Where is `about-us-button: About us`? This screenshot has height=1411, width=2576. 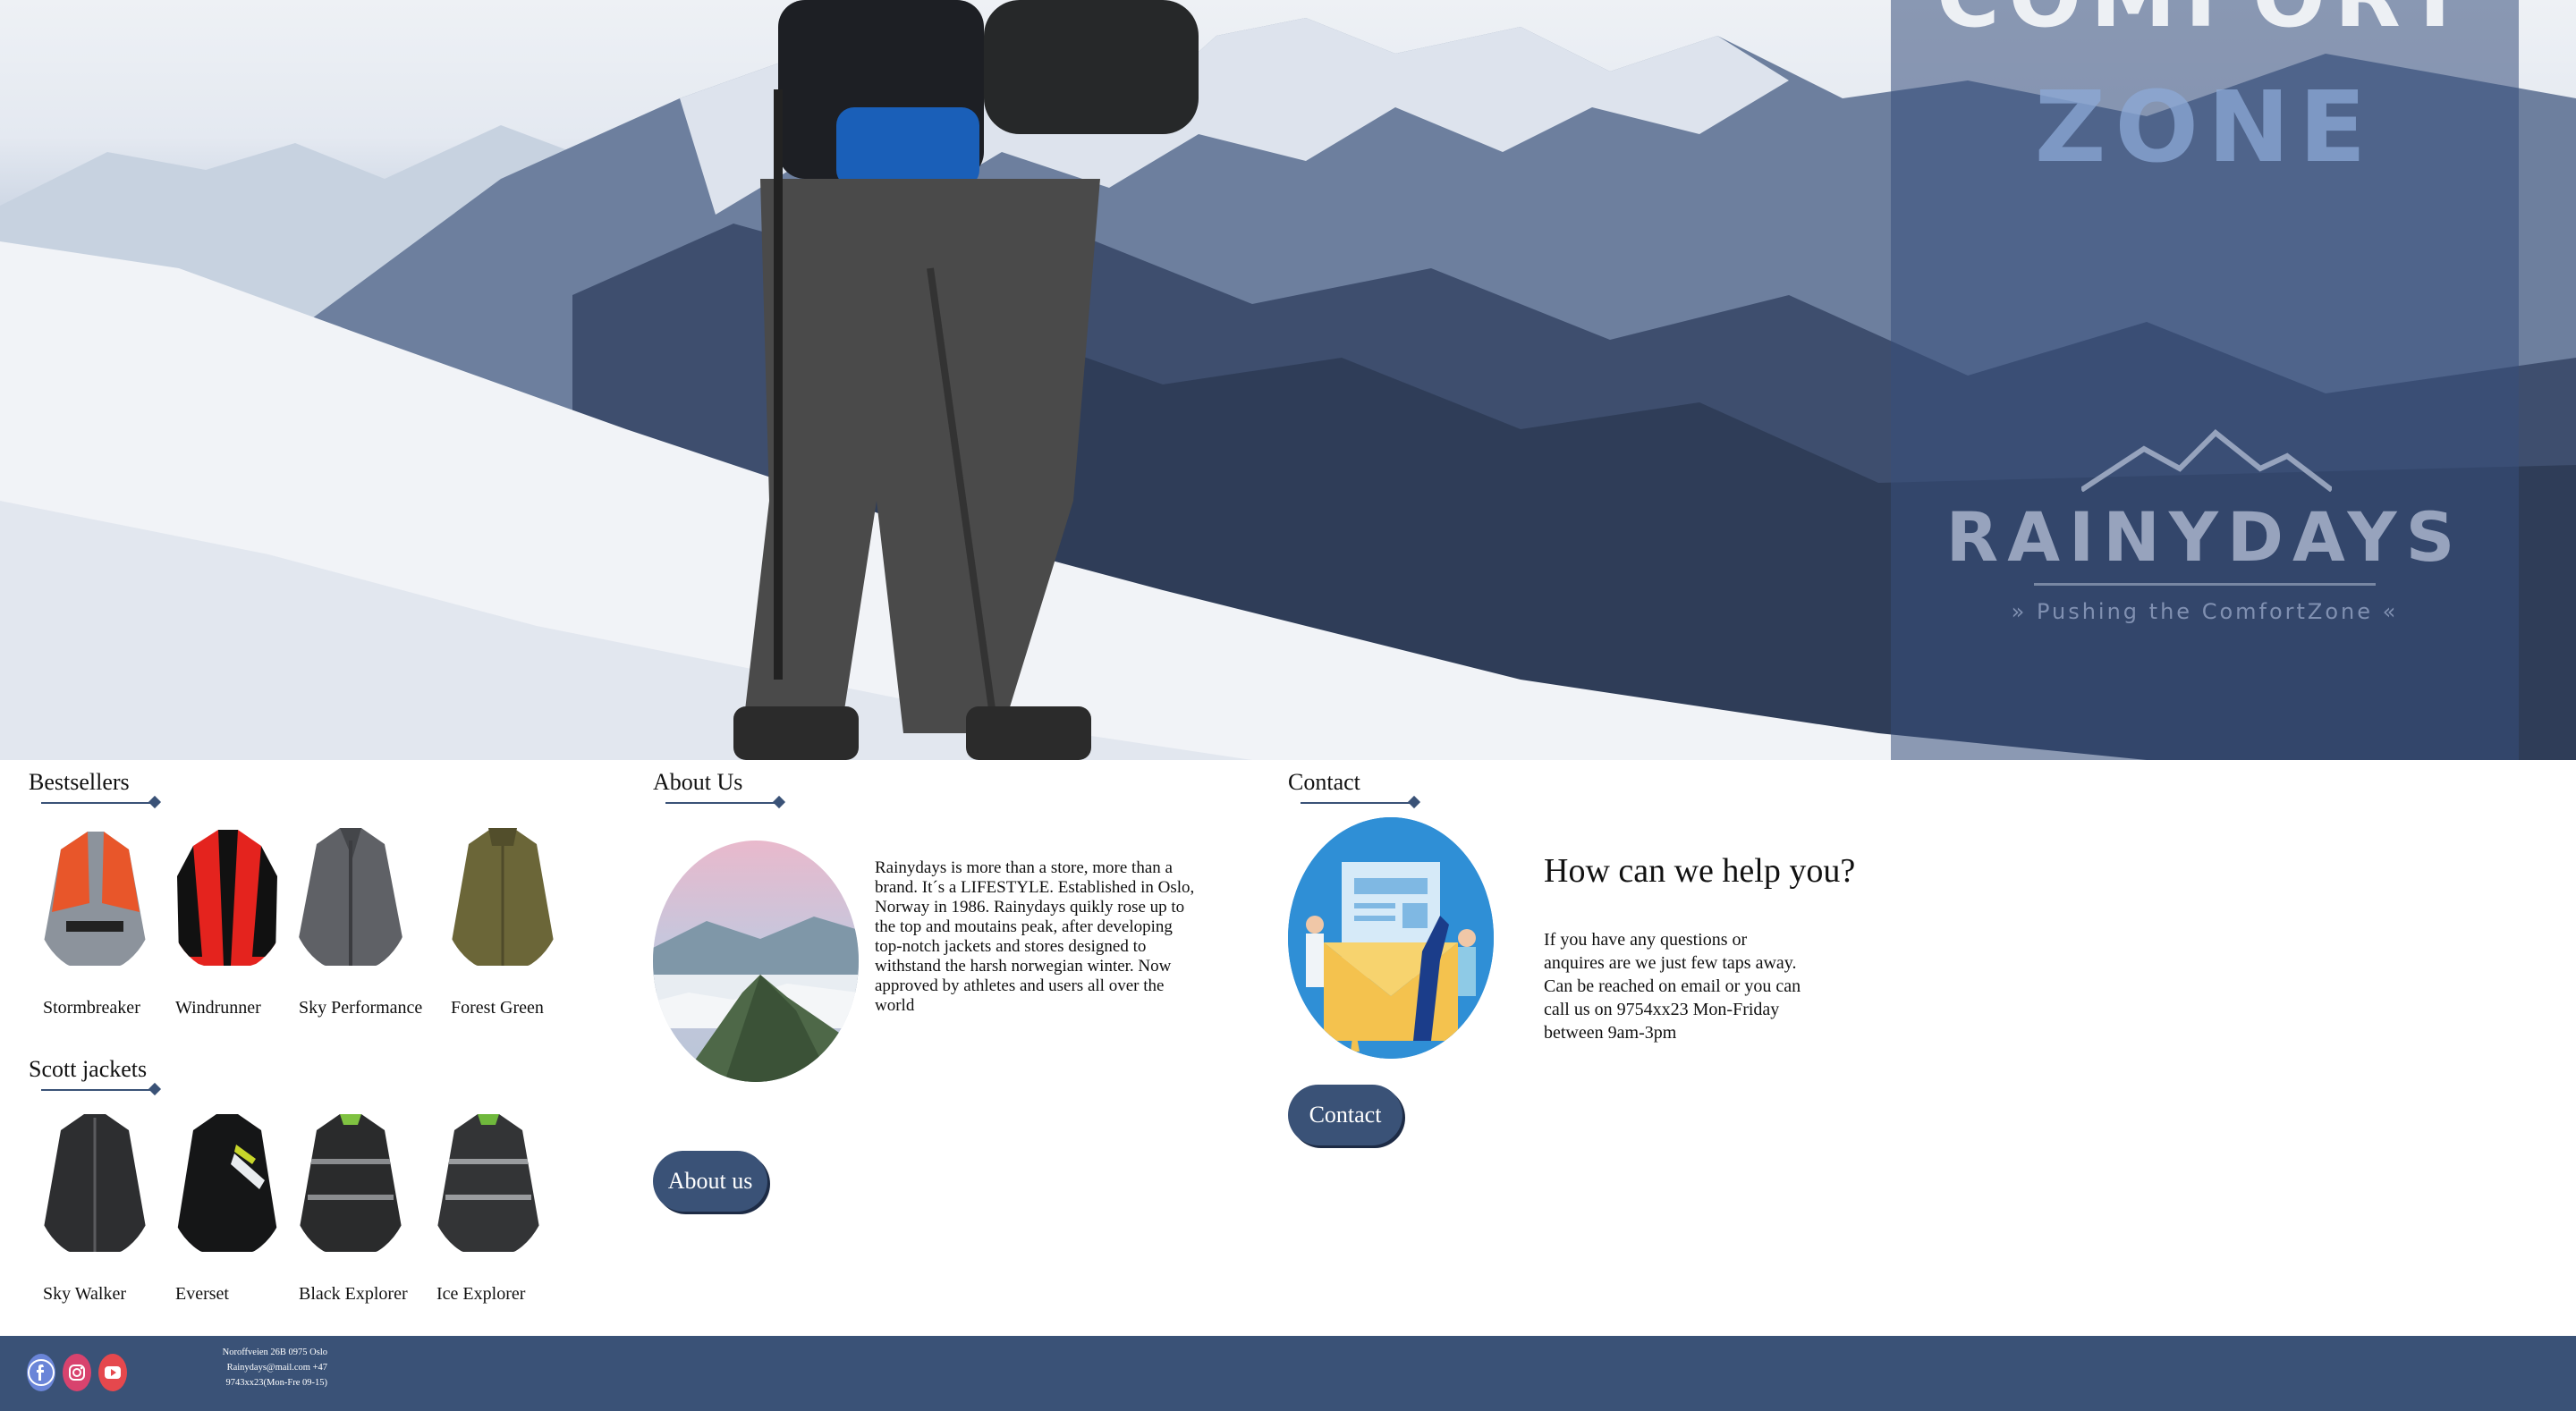
about-us-button: About us is located at coordinates (710, 1182).